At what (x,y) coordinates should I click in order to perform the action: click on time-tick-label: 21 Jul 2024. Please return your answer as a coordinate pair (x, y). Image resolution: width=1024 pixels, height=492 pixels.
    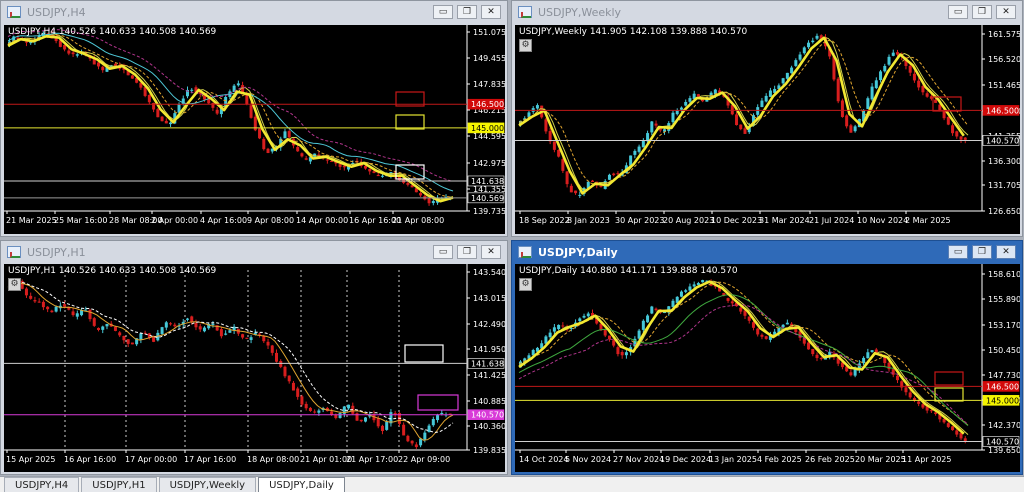
    Looking at the image, I should click on (831, 220).